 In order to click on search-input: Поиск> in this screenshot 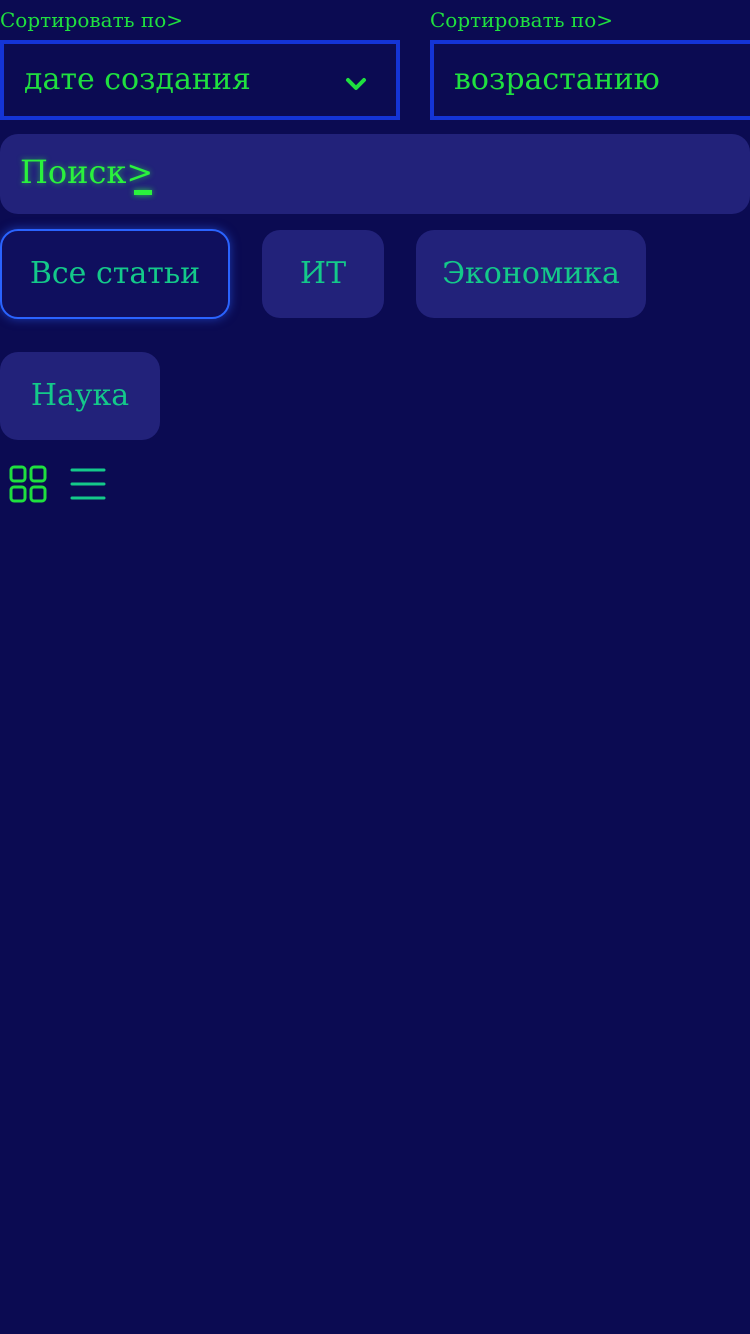, I will do `click(375, 174)`.